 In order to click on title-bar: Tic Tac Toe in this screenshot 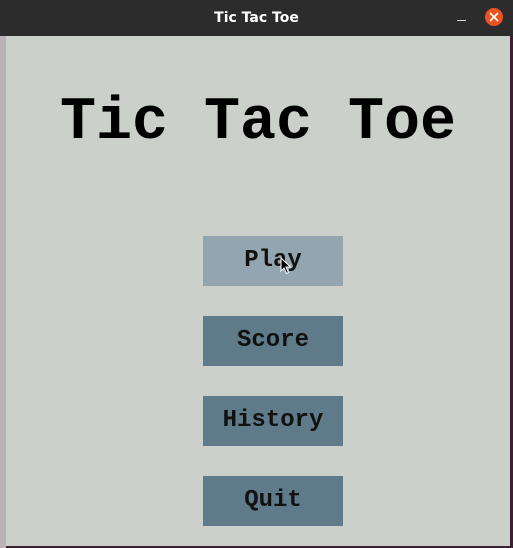, I will do `click(256, 18)`.